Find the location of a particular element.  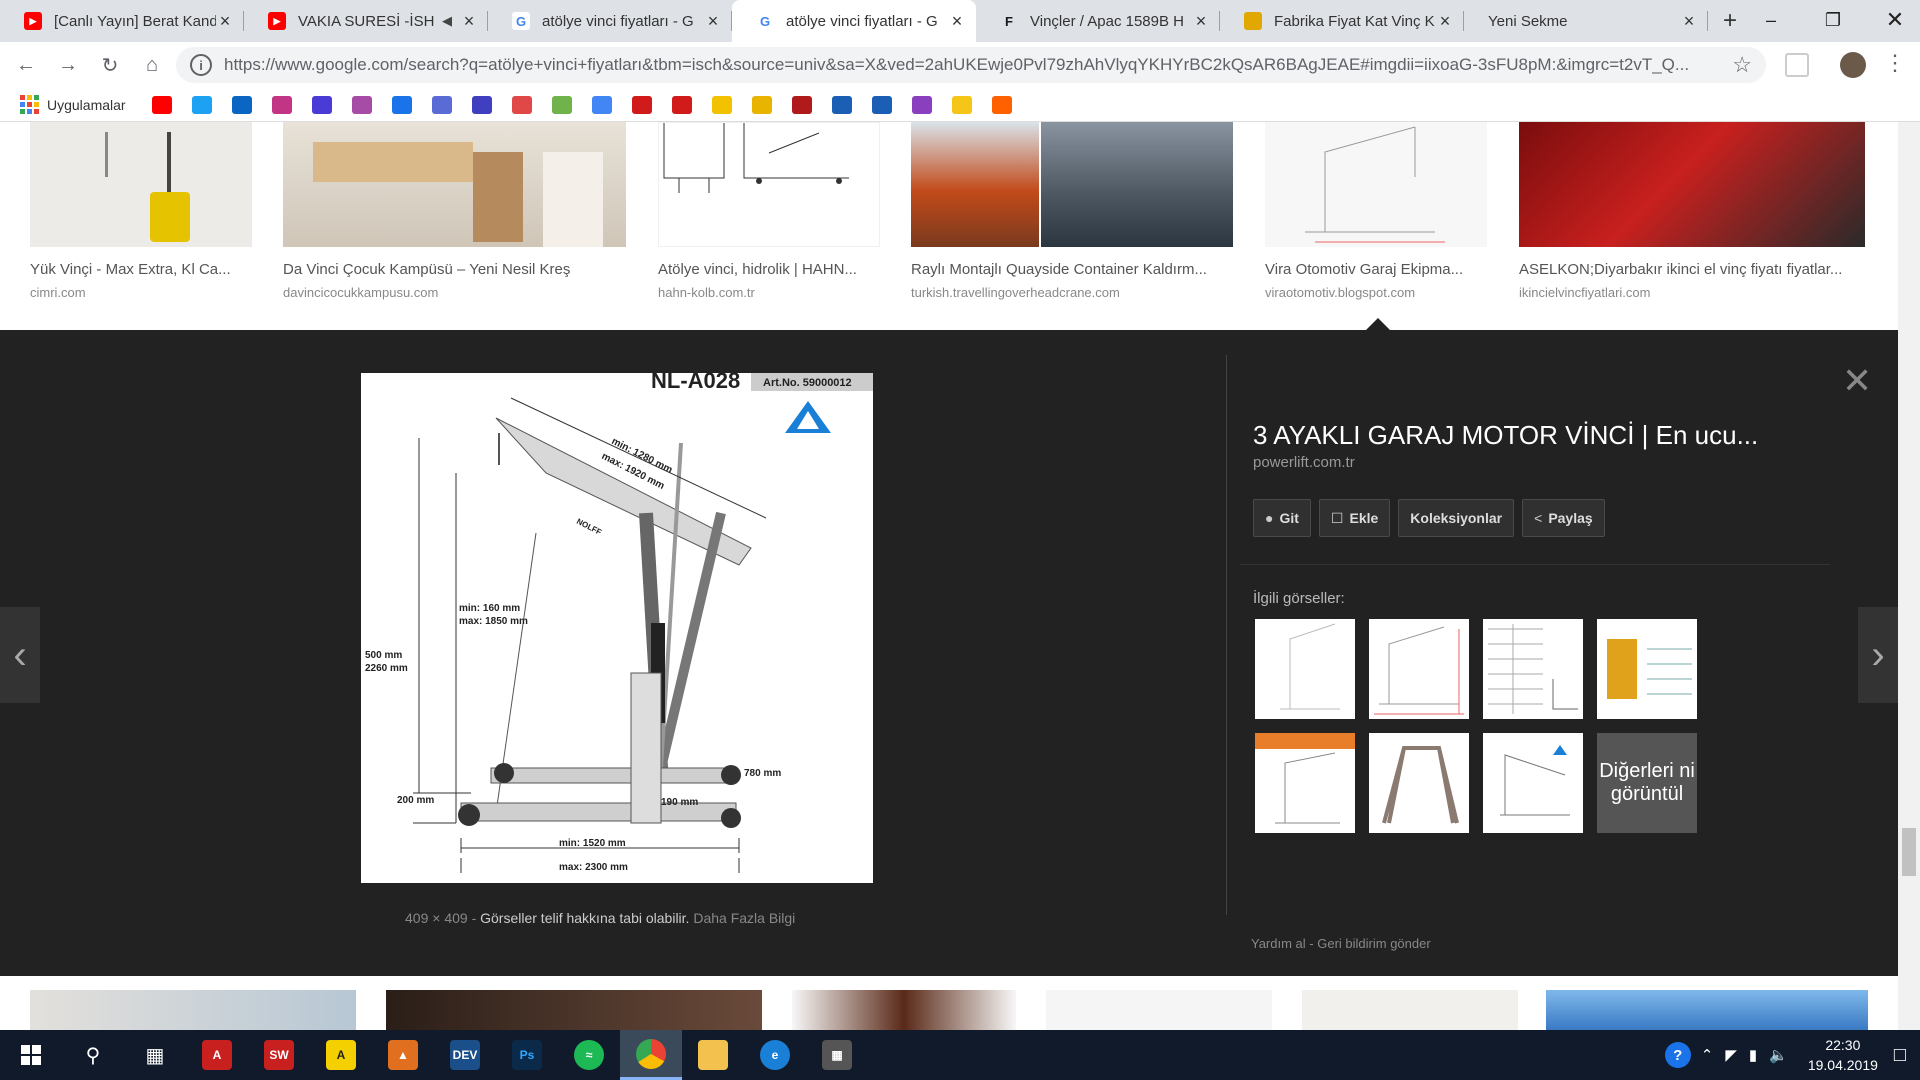

chrome-icon is located at coordinates (651, 1055).